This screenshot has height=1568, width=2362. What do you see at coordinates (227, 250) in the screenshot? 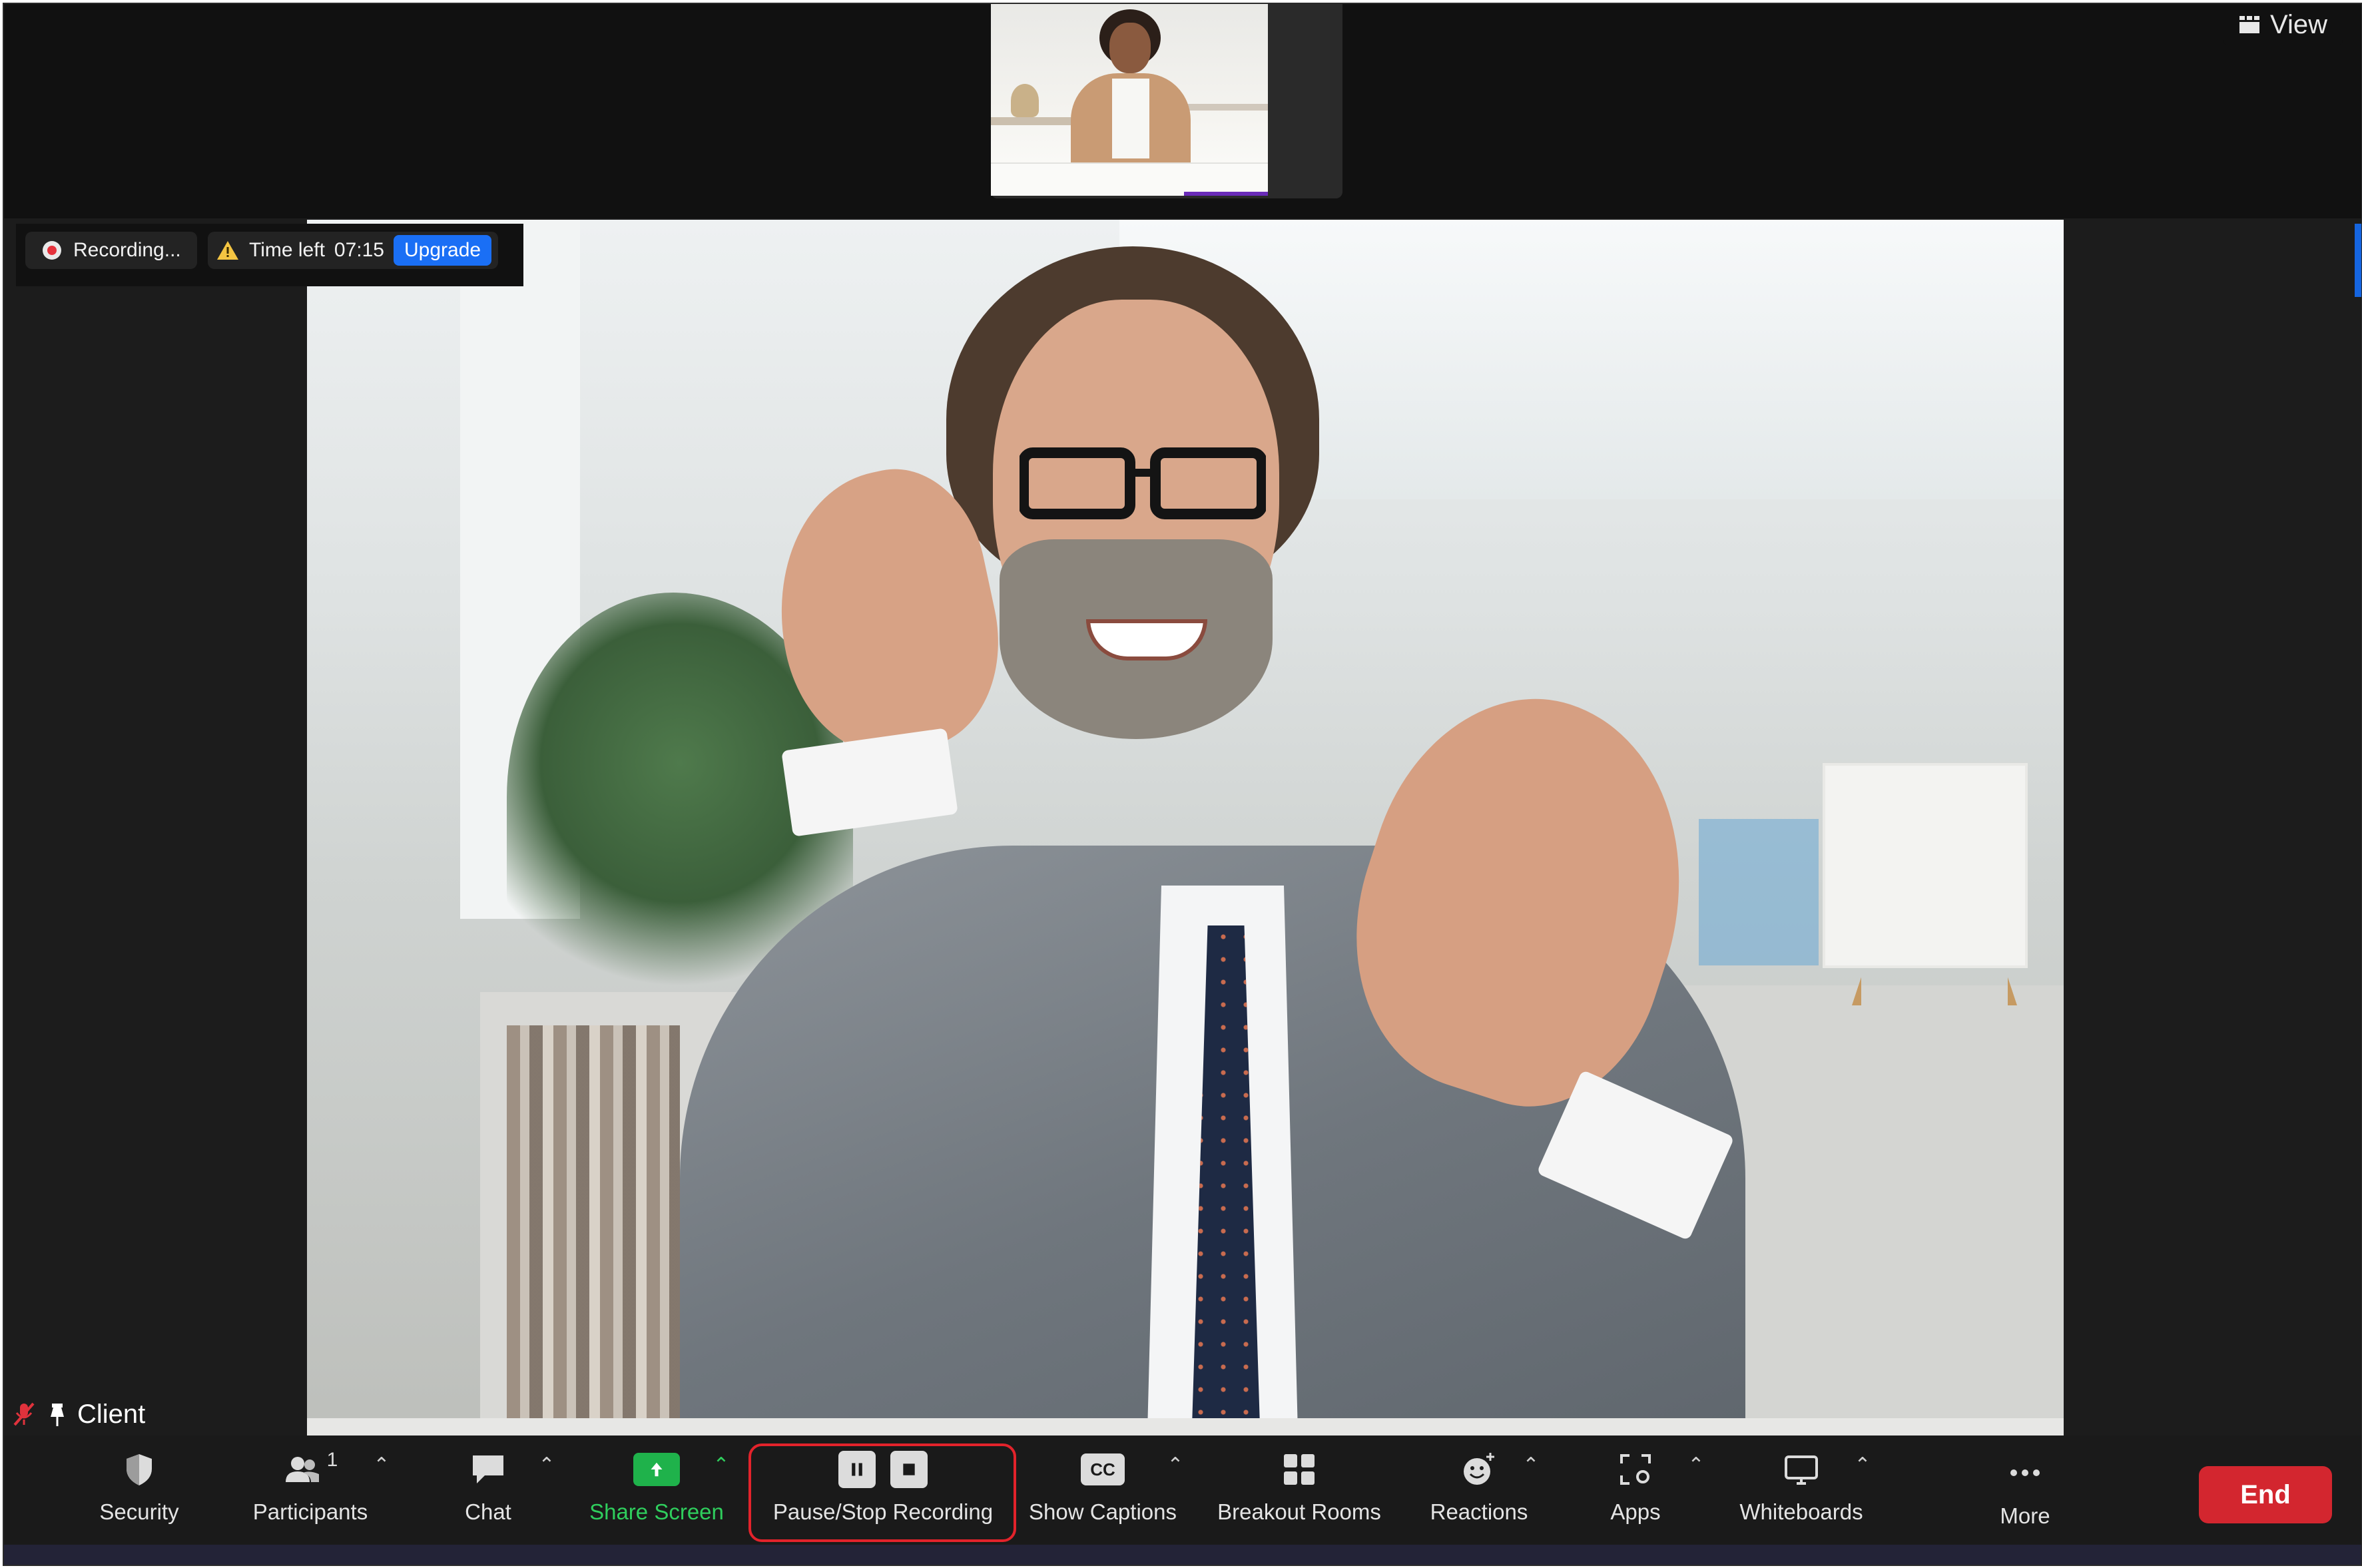
I see `warning-icon` at bounding box center [227, 250].